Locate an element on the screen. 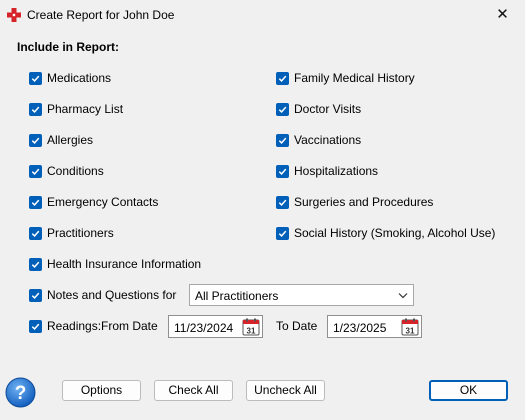  checkbox-allergies: Allergies is located at coordinates (61, 140).